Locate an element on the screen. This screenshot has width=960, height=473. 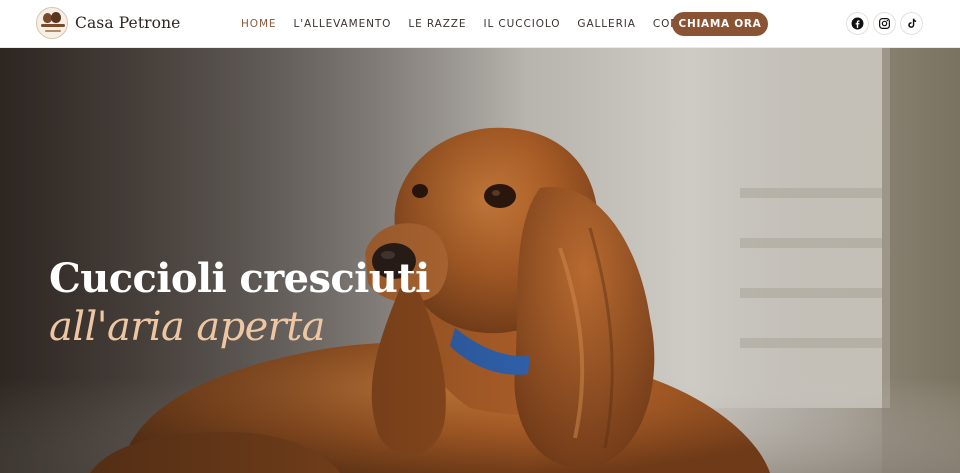
facebook-icon is located at coordinates (857, 23).